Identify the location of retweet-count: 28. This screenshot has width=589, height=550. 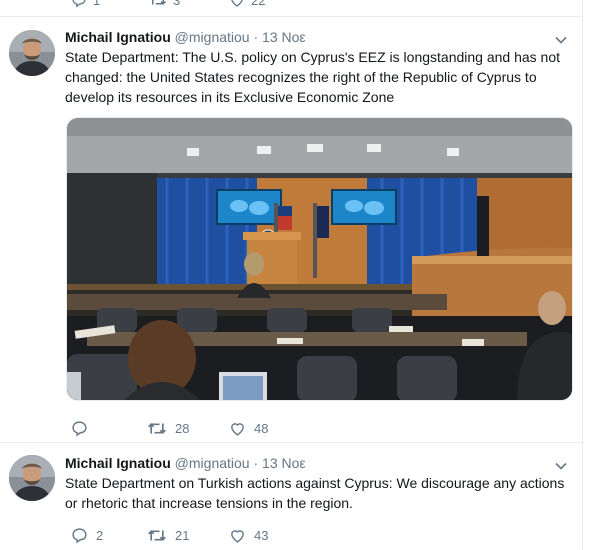
(182, 428).